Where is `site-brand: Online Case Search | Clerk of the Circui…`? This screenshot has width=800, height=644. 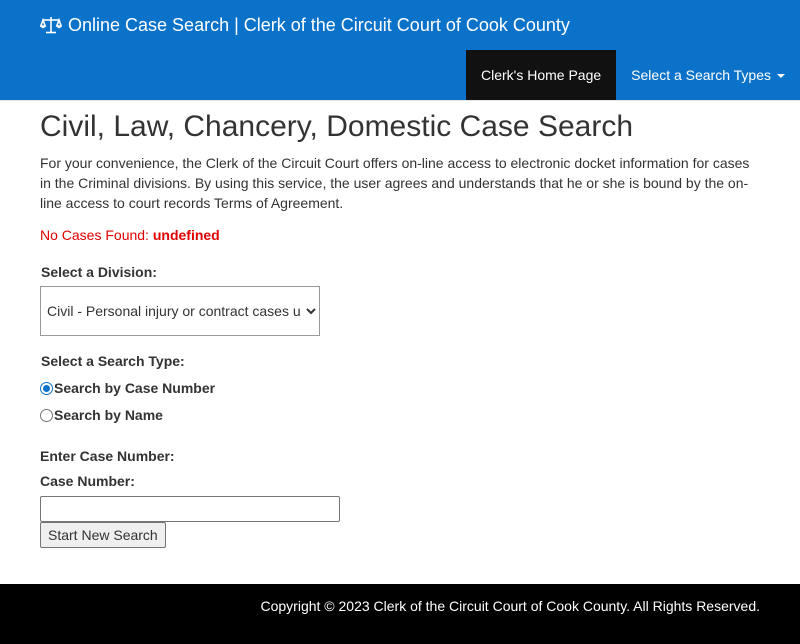
site-brand: Online Case Search | Clerk of the Circui… is located at coordinates (305, 25).